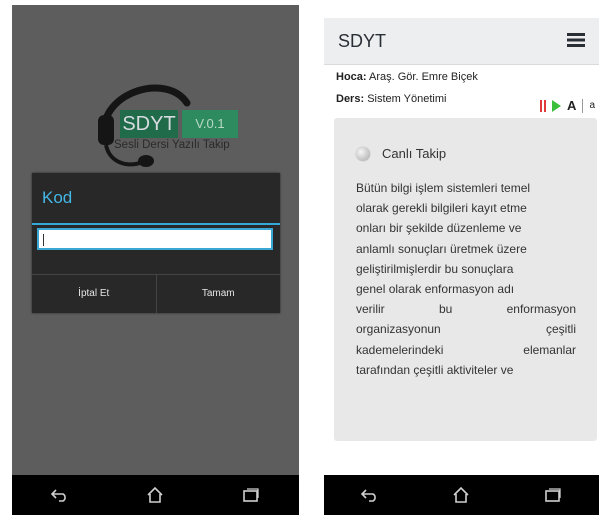 The width and height of the screenshot is (608, 515). I want to click on code-dialog: Kod İptal Et Tamam, so click(156, 243).